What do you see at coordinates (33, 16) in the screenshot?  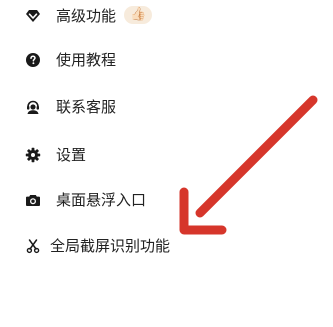 I see `diamond-icon` at bounding box center [33, 16].